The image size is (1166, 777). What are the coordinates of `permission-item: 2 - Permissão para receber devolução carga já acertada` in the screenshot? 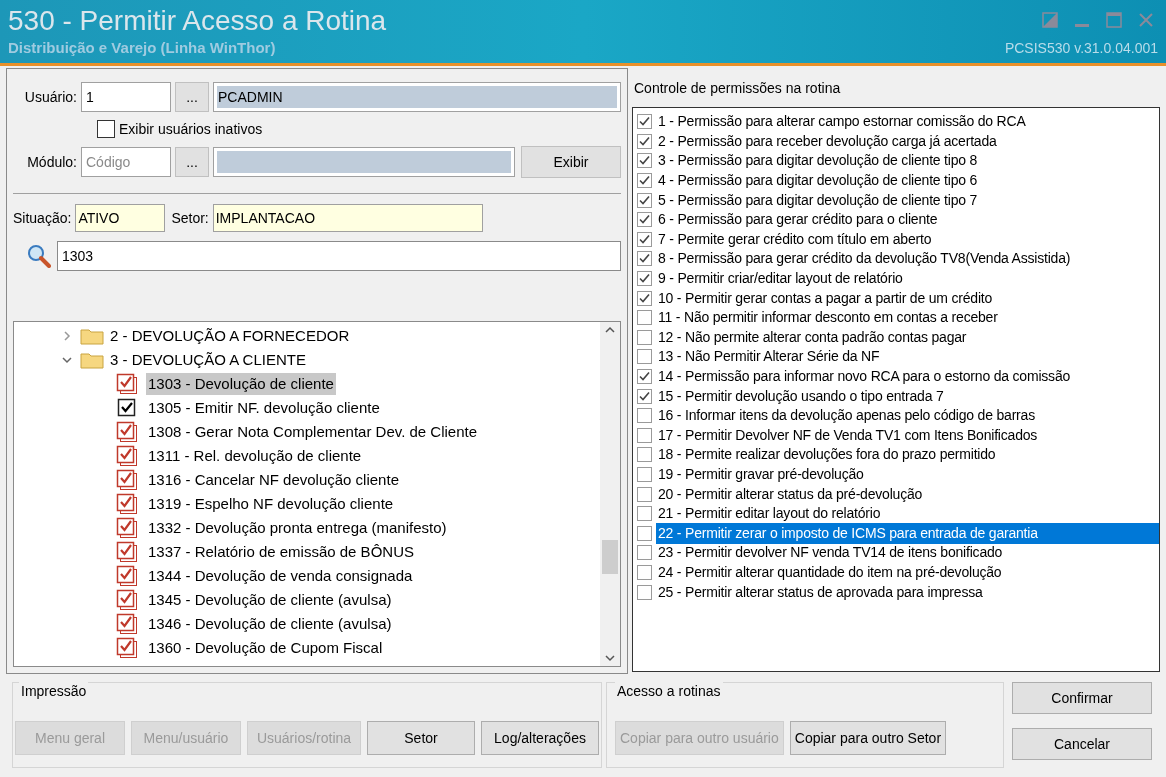 It's located at (826, 141).